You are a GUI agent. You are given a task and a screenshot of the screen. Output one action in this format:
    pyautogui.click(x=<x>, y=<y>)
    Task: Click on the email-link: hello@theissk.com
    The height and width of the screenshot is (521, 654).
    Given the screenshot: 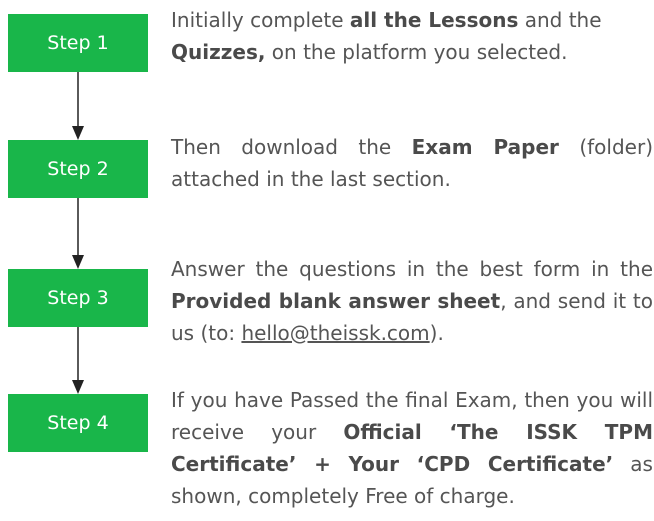 What is the action you would take?
    pyautogui.click(x=335, y=333)
    